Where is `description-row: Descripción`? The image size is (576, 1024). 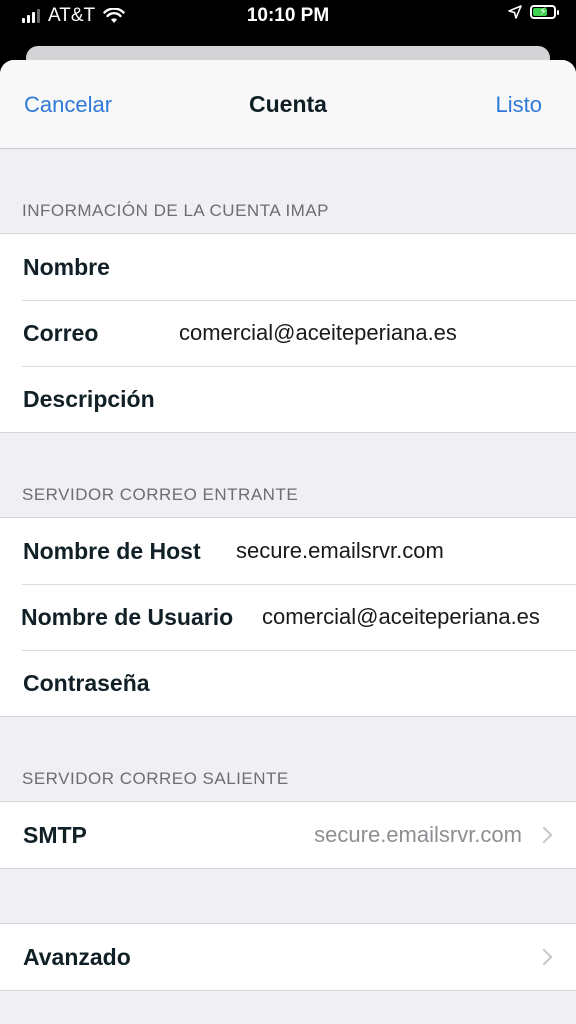 description-row: Descripción is located at coordinates (288, 399).